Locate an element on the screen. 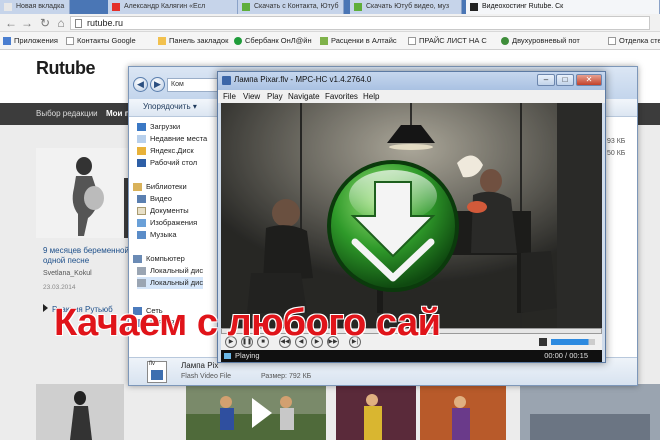 The height and width of the screenshot is (440, 660). nav-local-disk-c: Локальный дис is located at coordinates (170, 271).